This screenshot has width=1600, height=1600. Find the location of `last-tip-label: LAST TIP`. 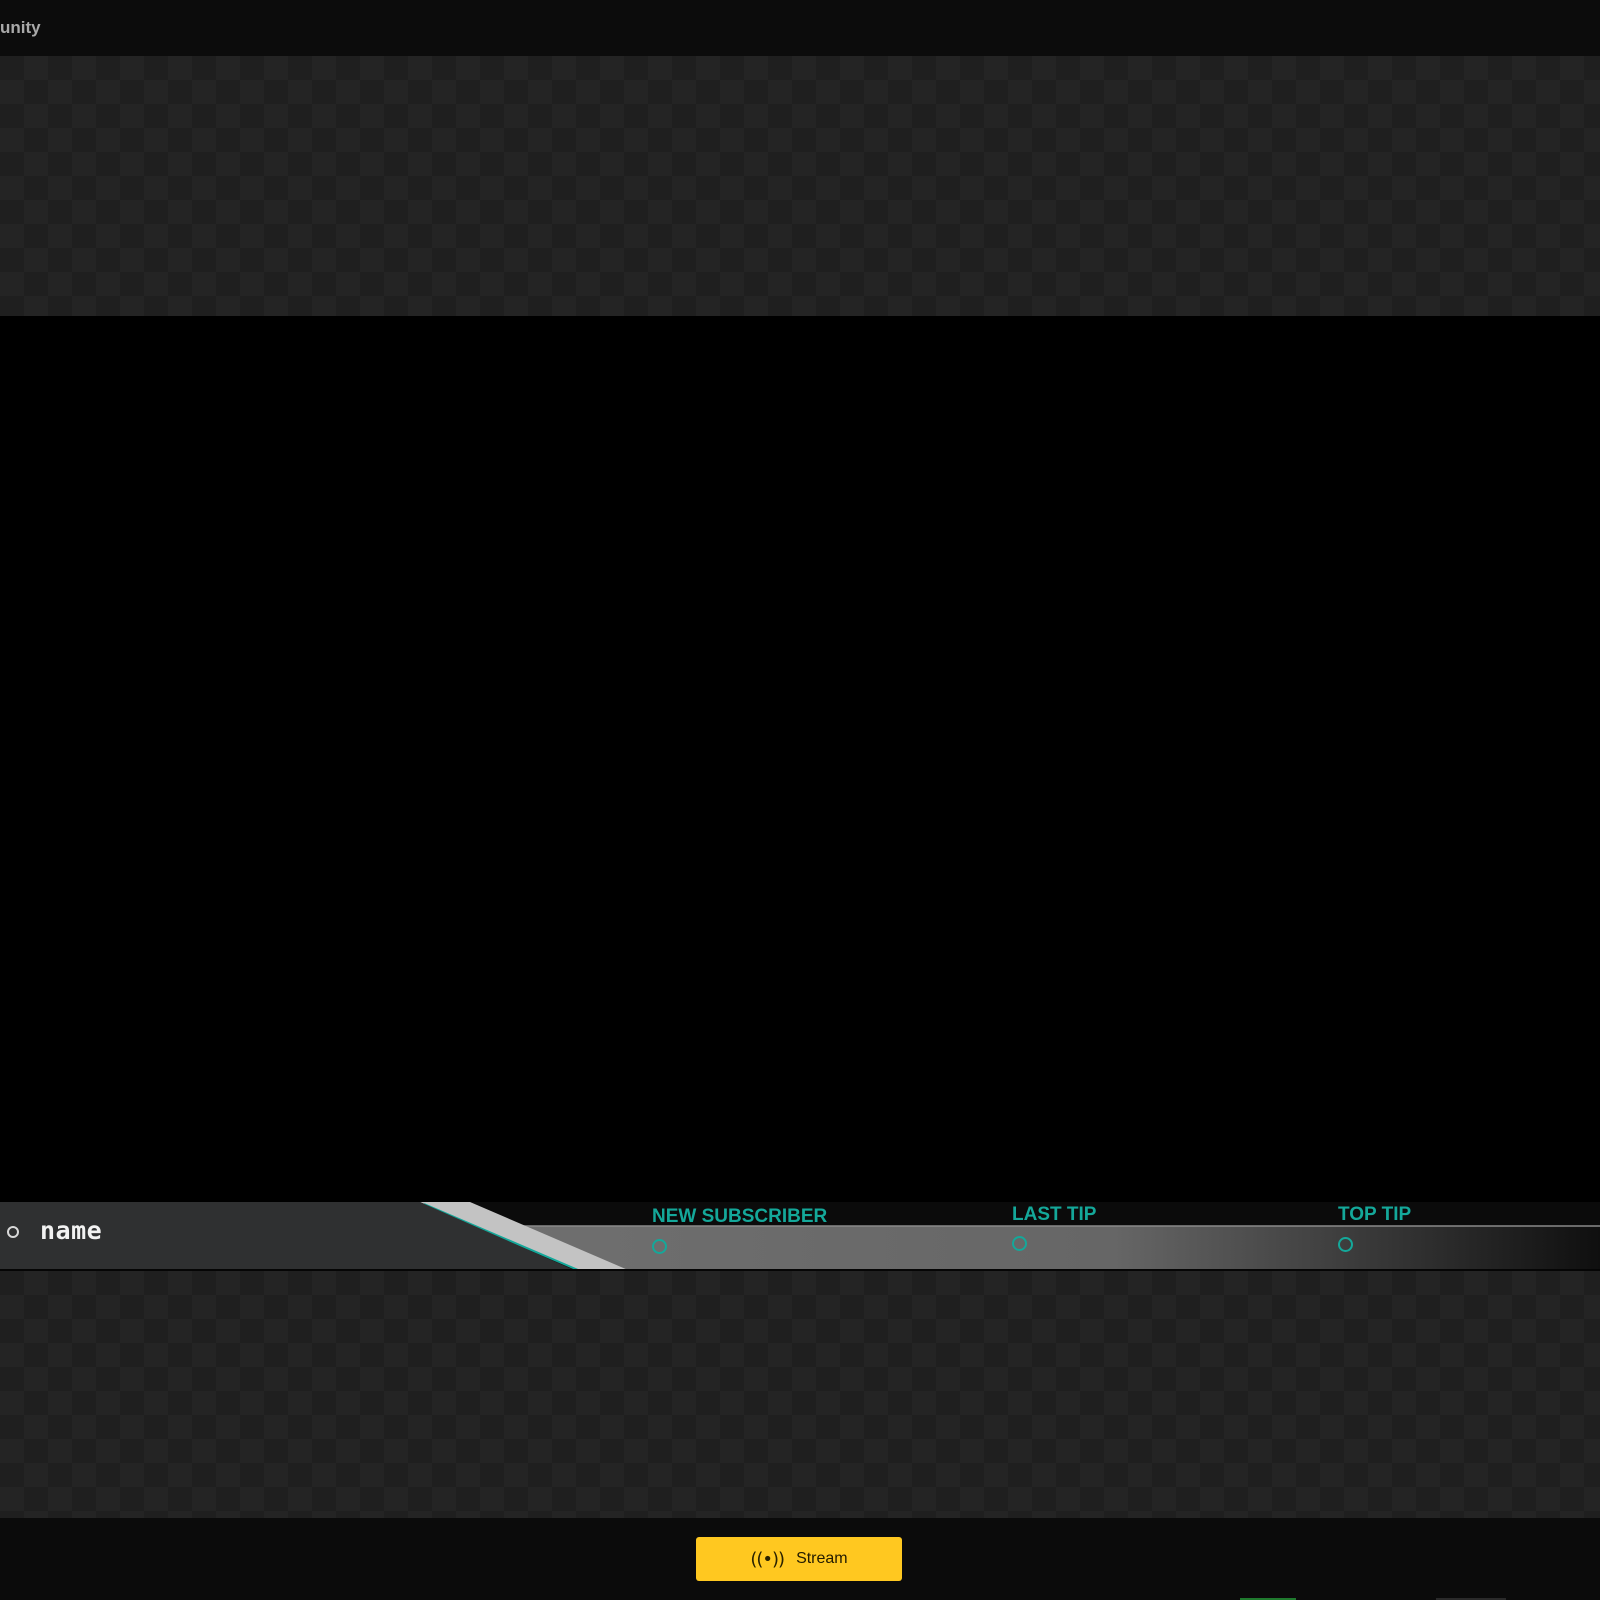

last-tip-label: LAST TIP is located at coordinates (1054, 1214).